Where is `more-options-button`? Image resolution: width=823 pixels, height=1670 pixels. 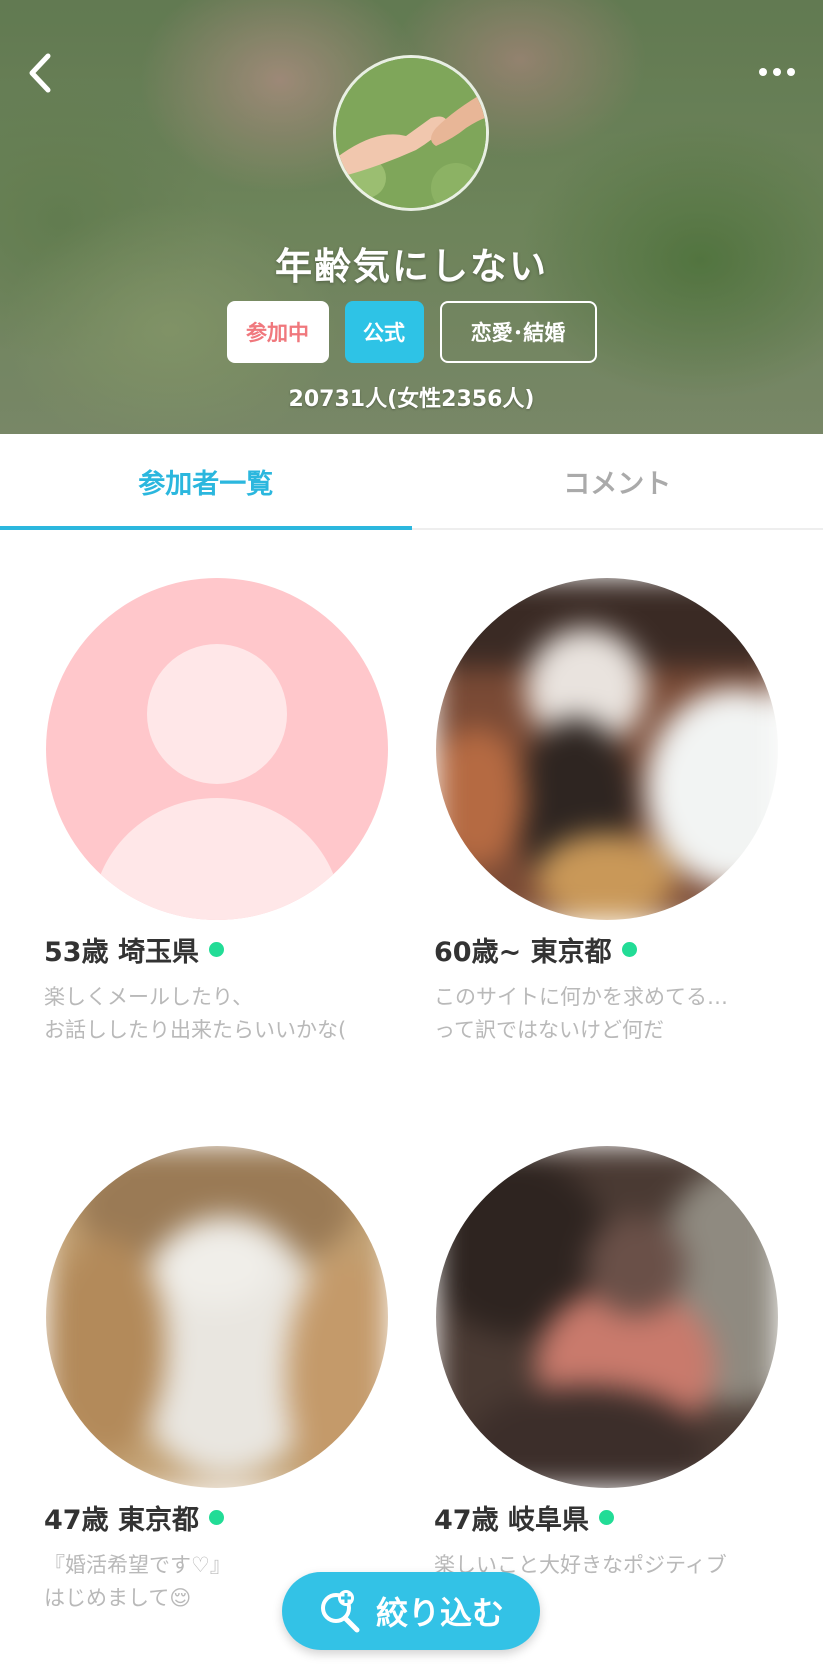 more-options-button is located at coordinates (777, 72).